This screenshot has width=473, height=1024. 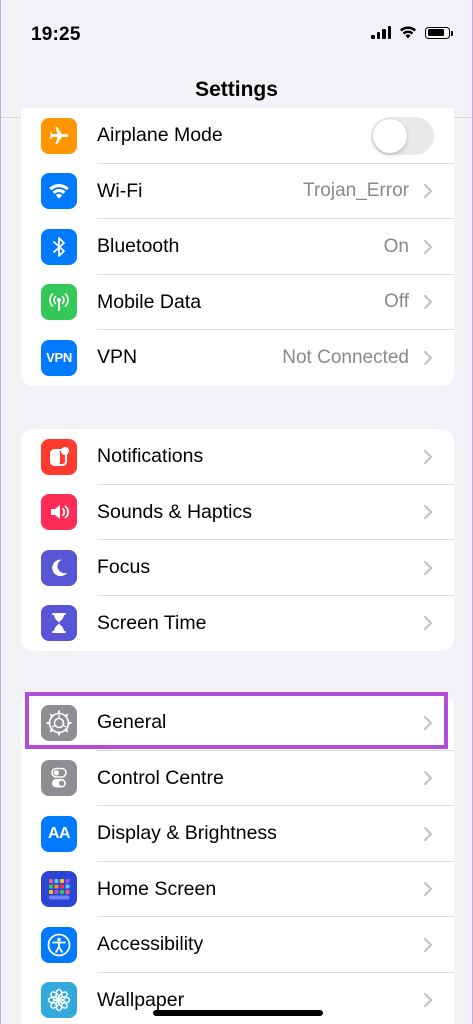 What do you see at coordinates (59, 357) in the screenshot?
I see `vpn-icon: VPN` at bounding box center [59, 357].